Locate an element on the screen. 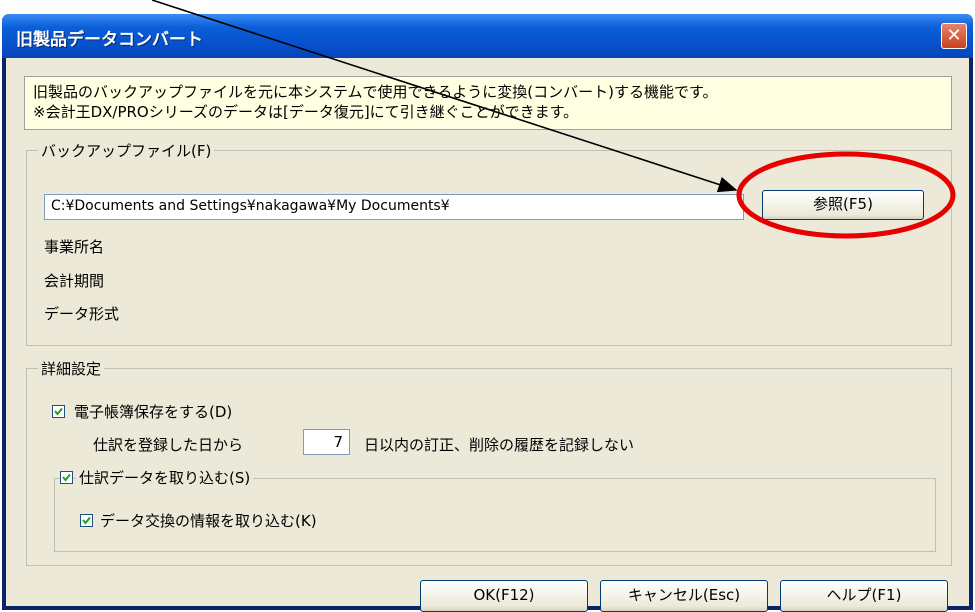  data-format-label: データ形式 is located at coordinates (82, 314).